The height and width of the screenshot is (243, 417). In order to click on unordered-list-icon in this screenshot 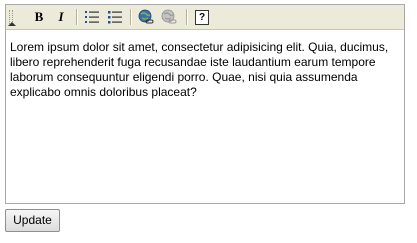, I will do `click(115, 17)`.